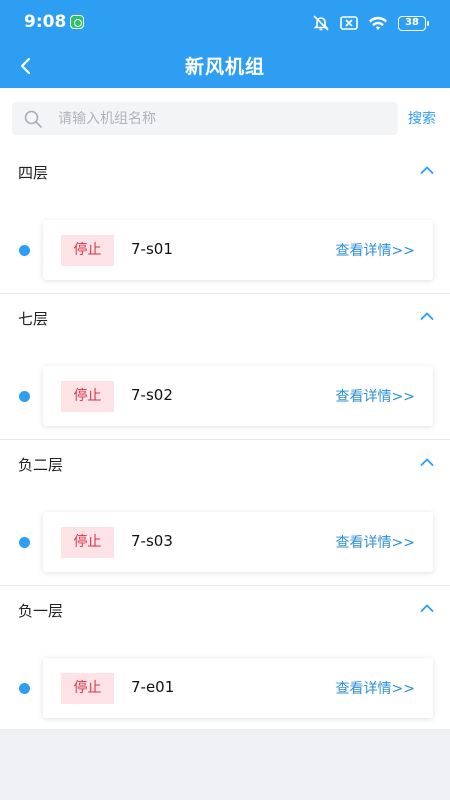  What do you see at coordinates (205, 118) in the screenshot?
I see `search-input` at bounding box center [205, 118].